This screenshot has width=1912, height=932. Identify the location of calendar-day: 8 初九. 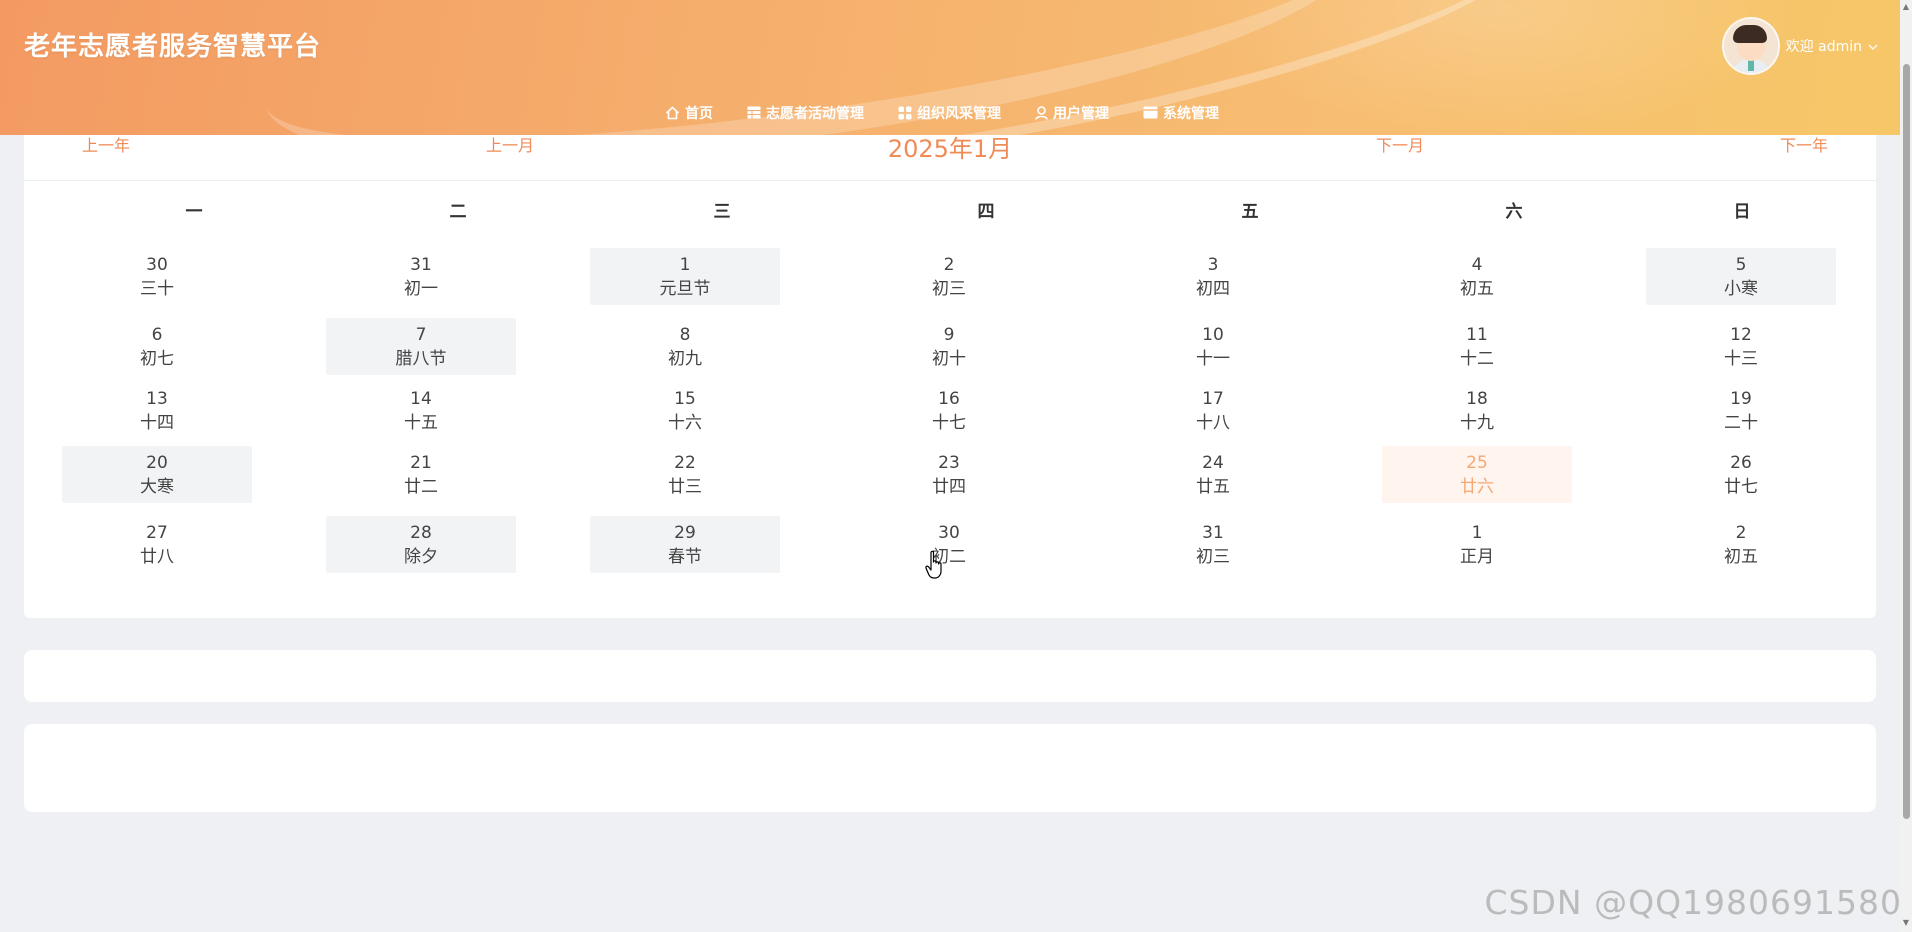
(685, 346).